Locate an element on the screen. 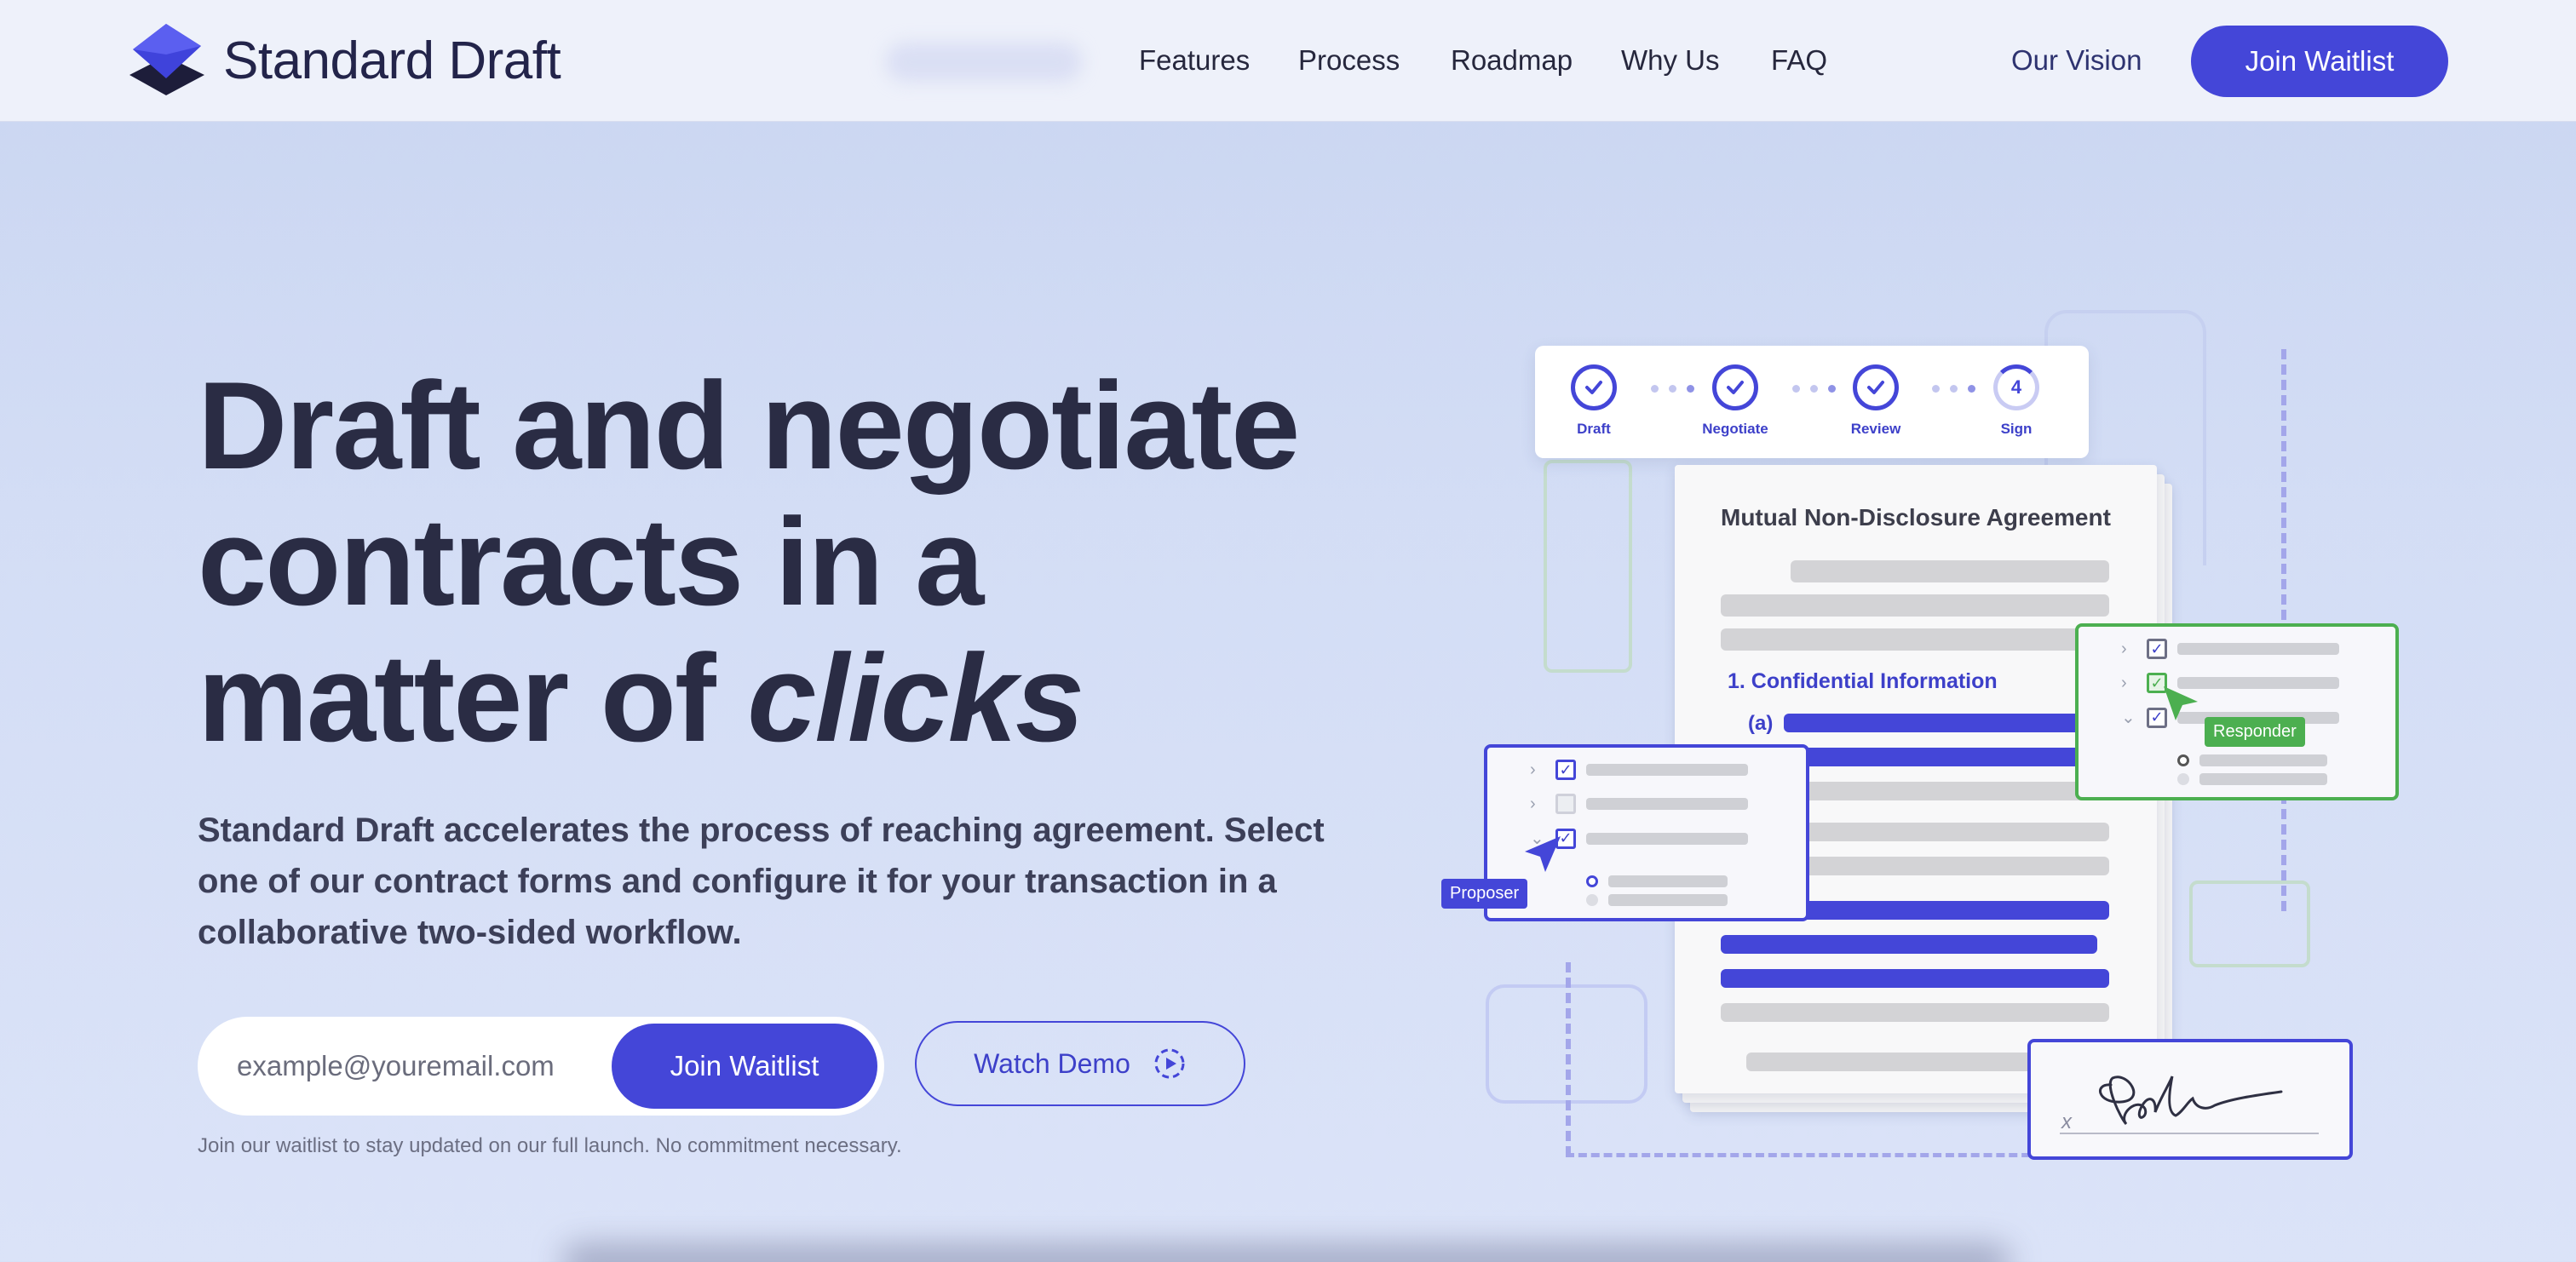  headline-line-2: contracts in a is located at coordinates (591, 561).